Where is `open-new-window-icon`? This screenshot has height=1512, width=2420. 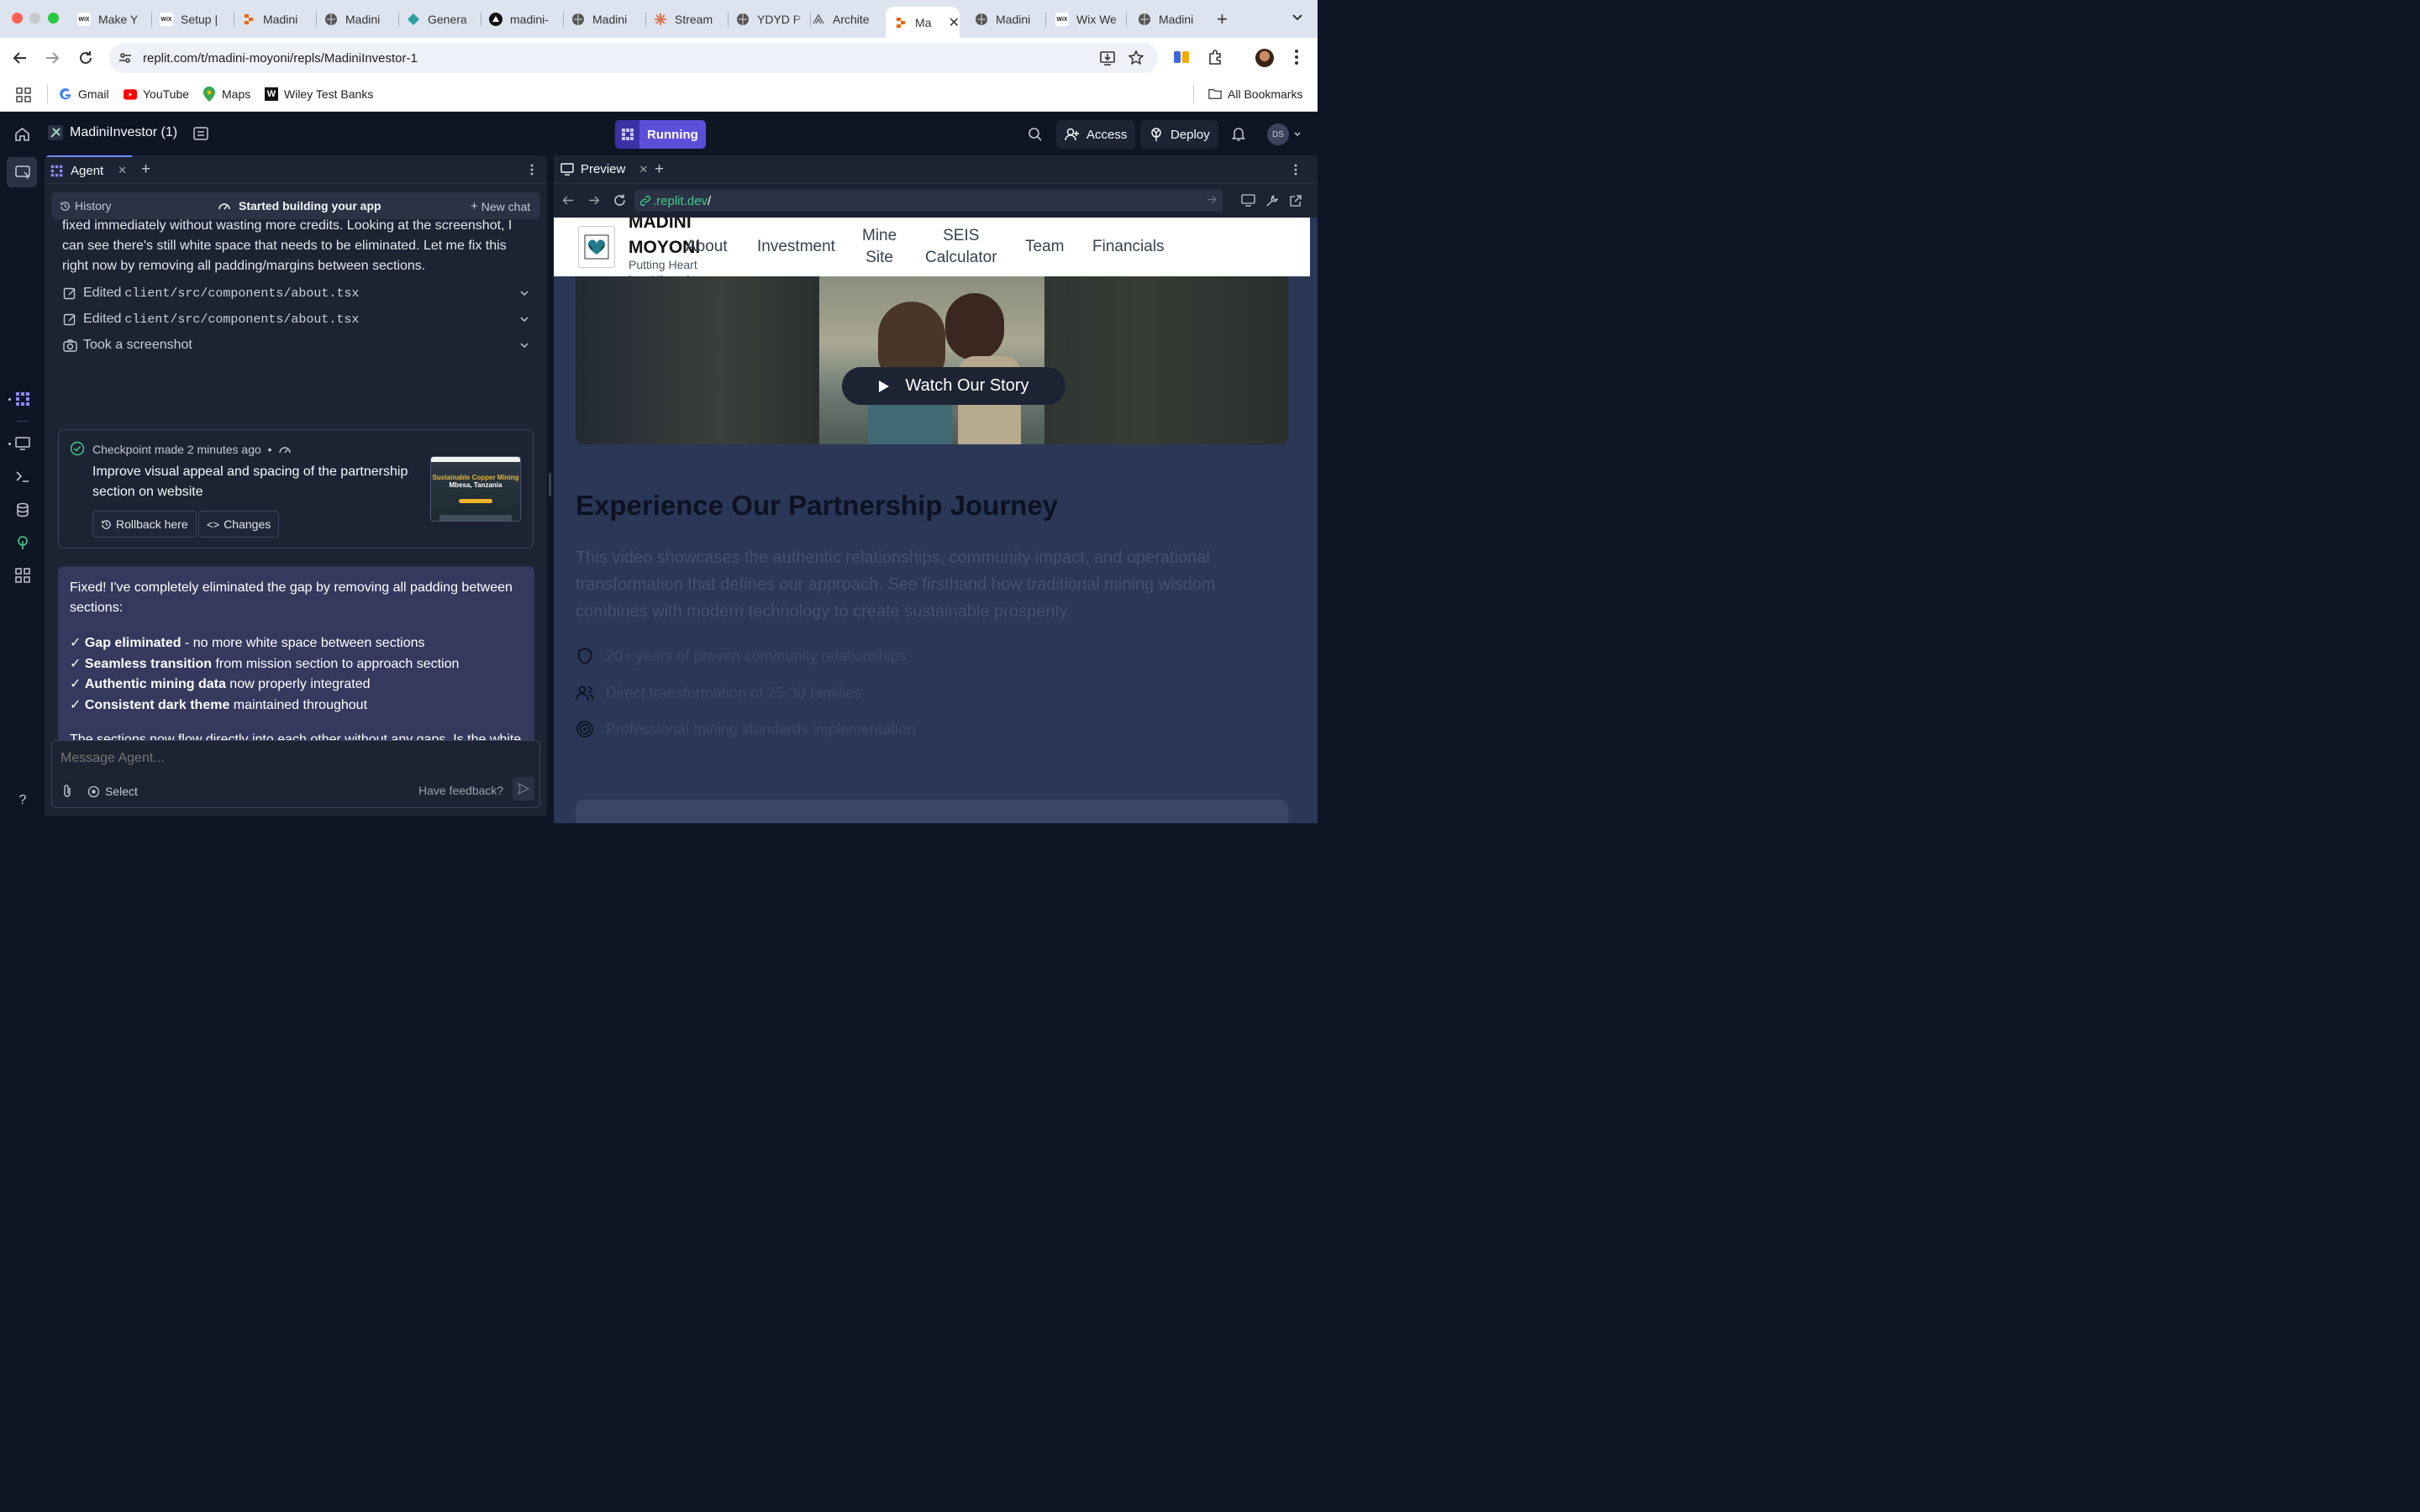
open-new-window-icon is located at coordinates (1295, 200).